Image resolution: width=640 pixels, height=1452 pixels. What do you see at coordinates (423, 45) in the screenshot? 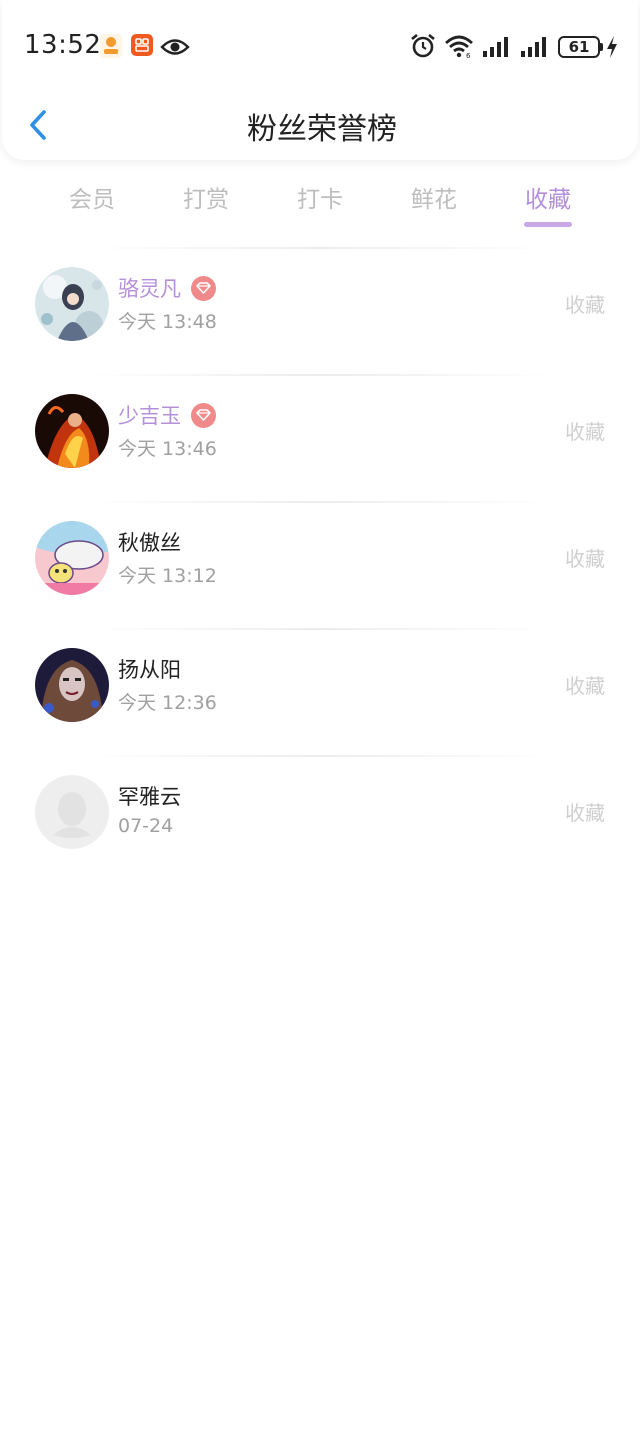
I see `alarm-icon` at bounding box center [423, 45].